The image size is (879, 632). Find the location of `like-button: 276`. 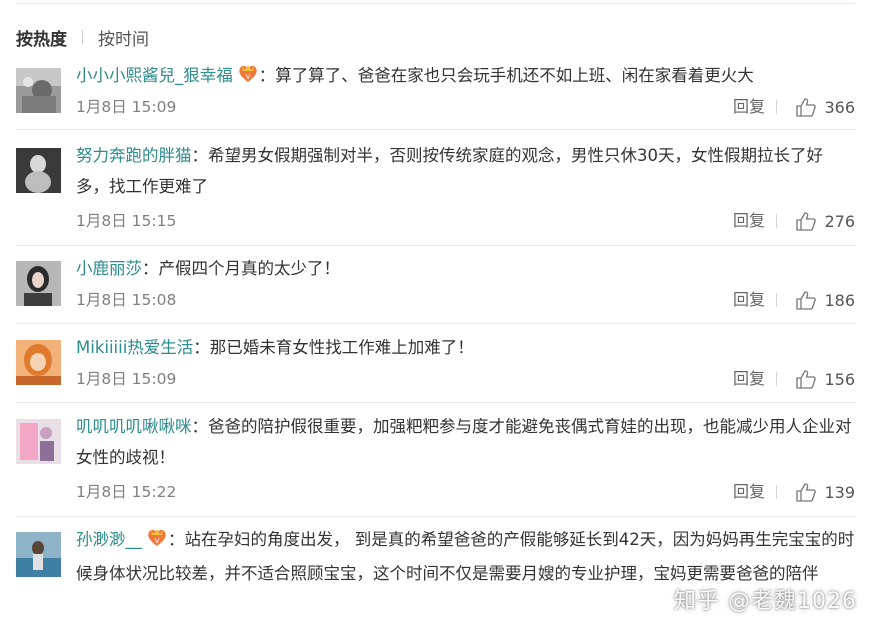

like-button: 276 is located at coordinates (825, 221).